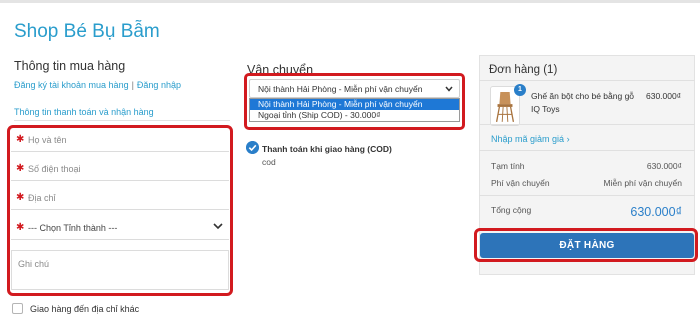  What do you see at coordinates (70, 66) in the screenshot?
I see `buyer-heading: Thông tin mua hàng` at bounding box center [70, 66].